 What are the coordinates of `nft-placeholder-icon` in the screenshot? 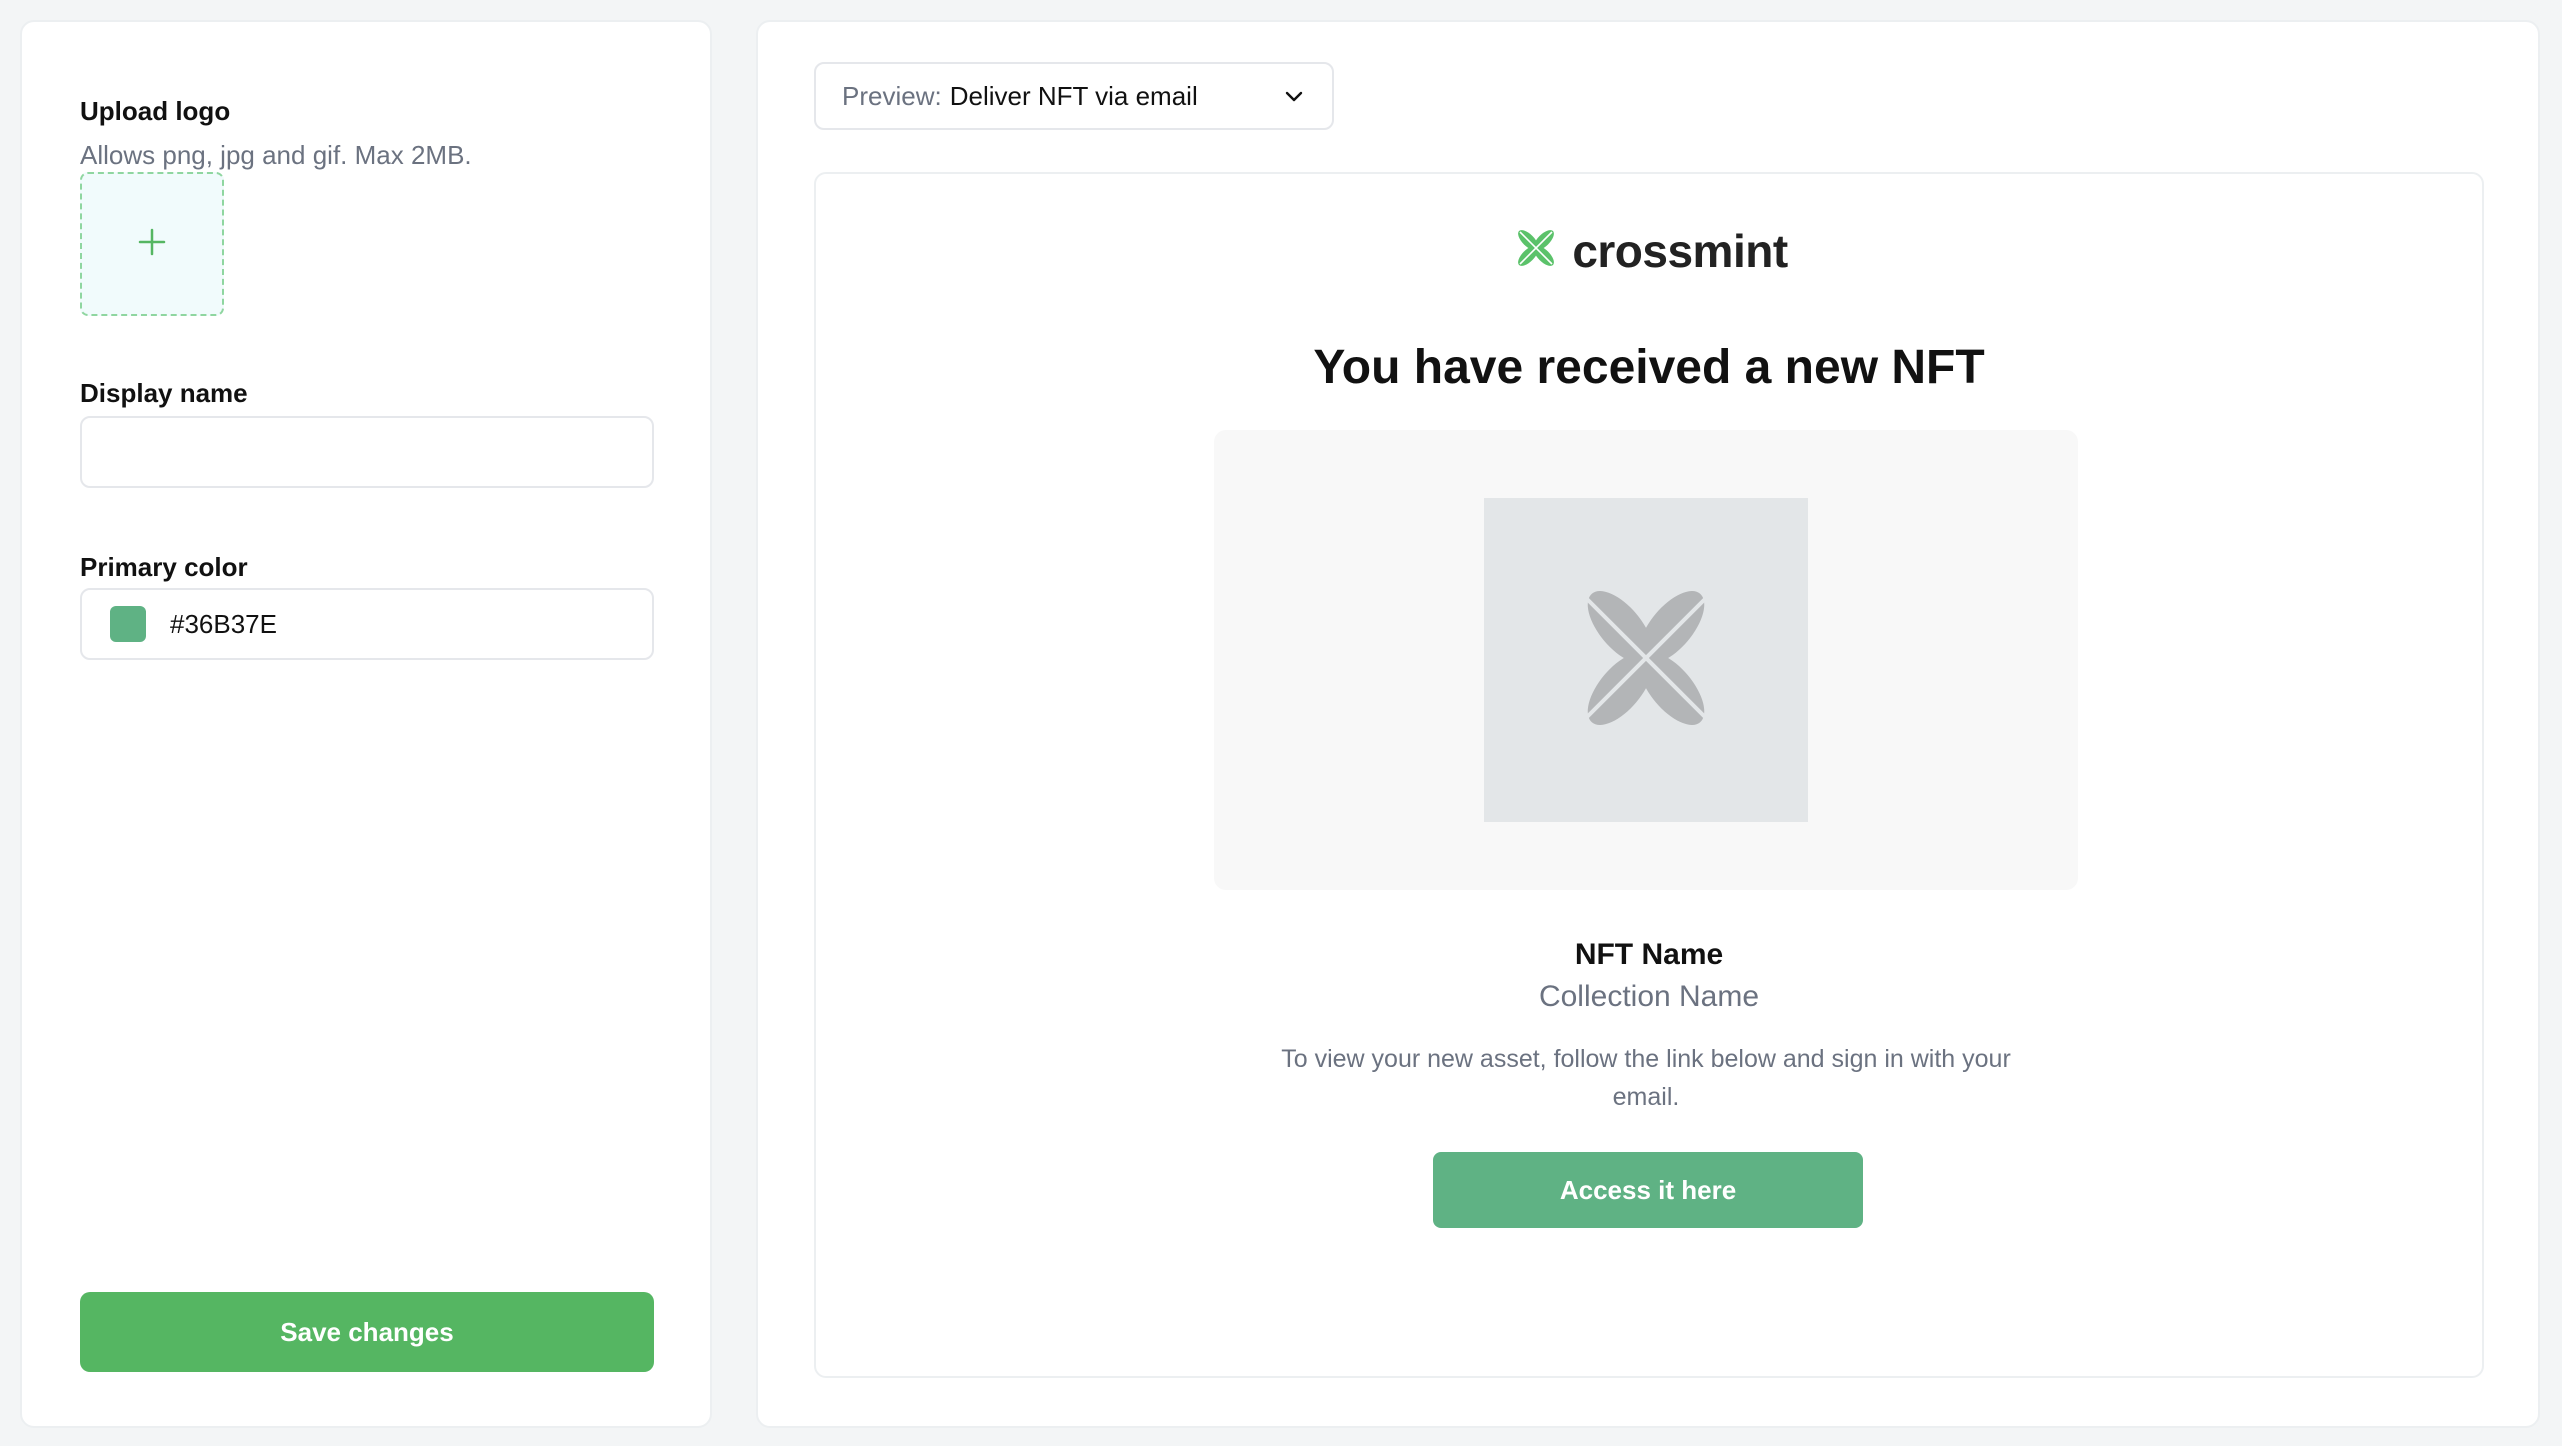 It's located at (1646, 660).